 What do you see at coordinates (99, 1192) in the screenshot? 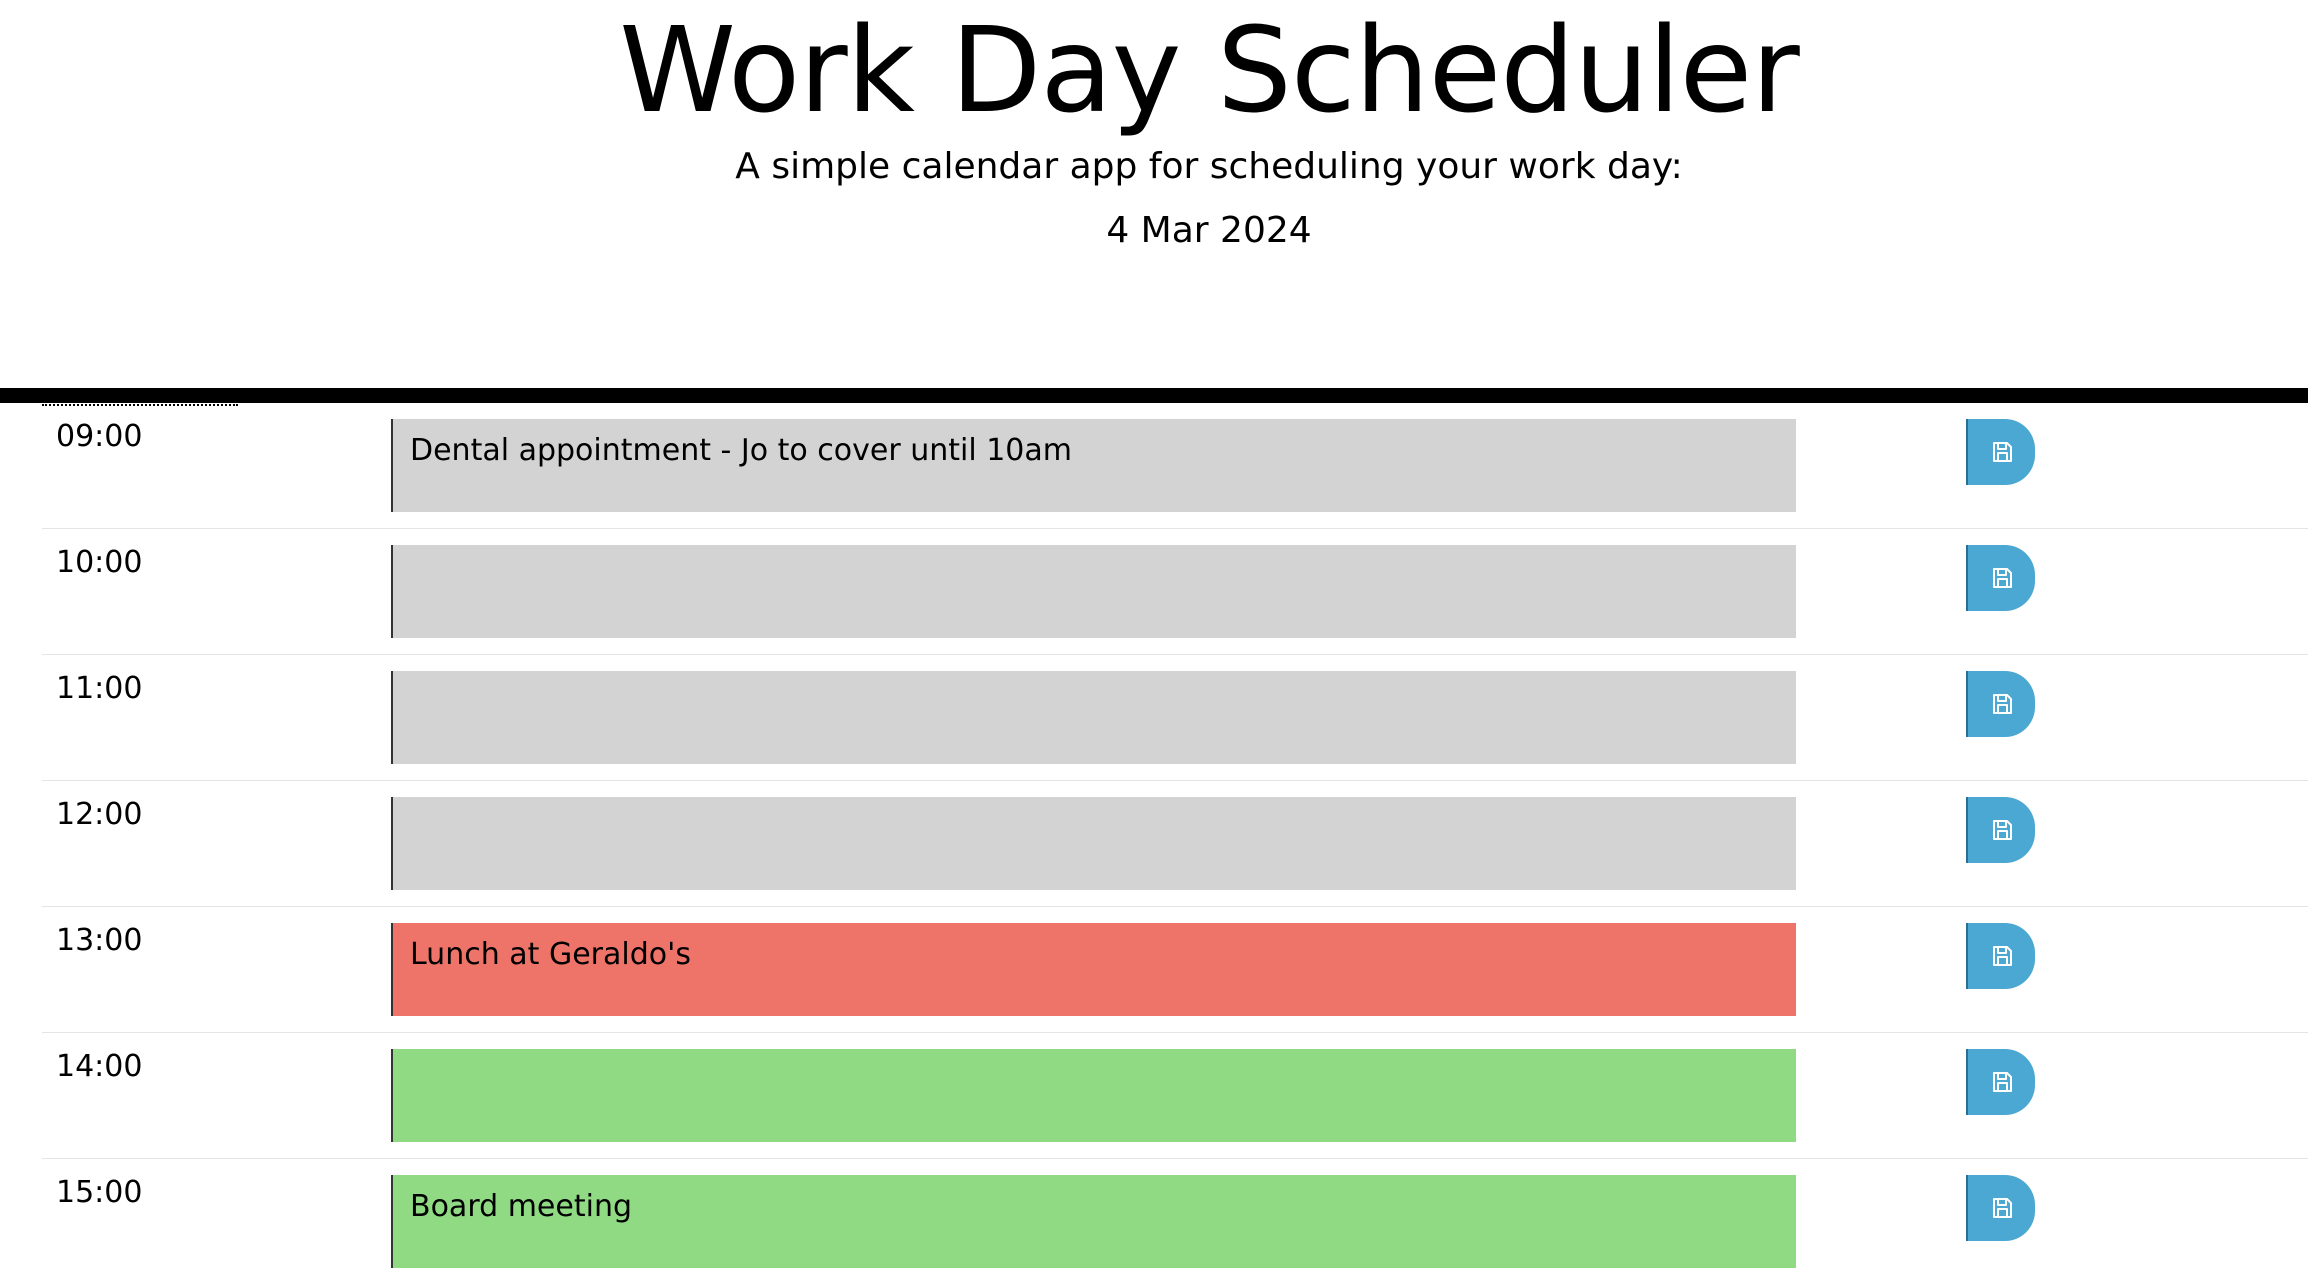
I see `hour-label: 15:00` at bounding box center [99, 1192].